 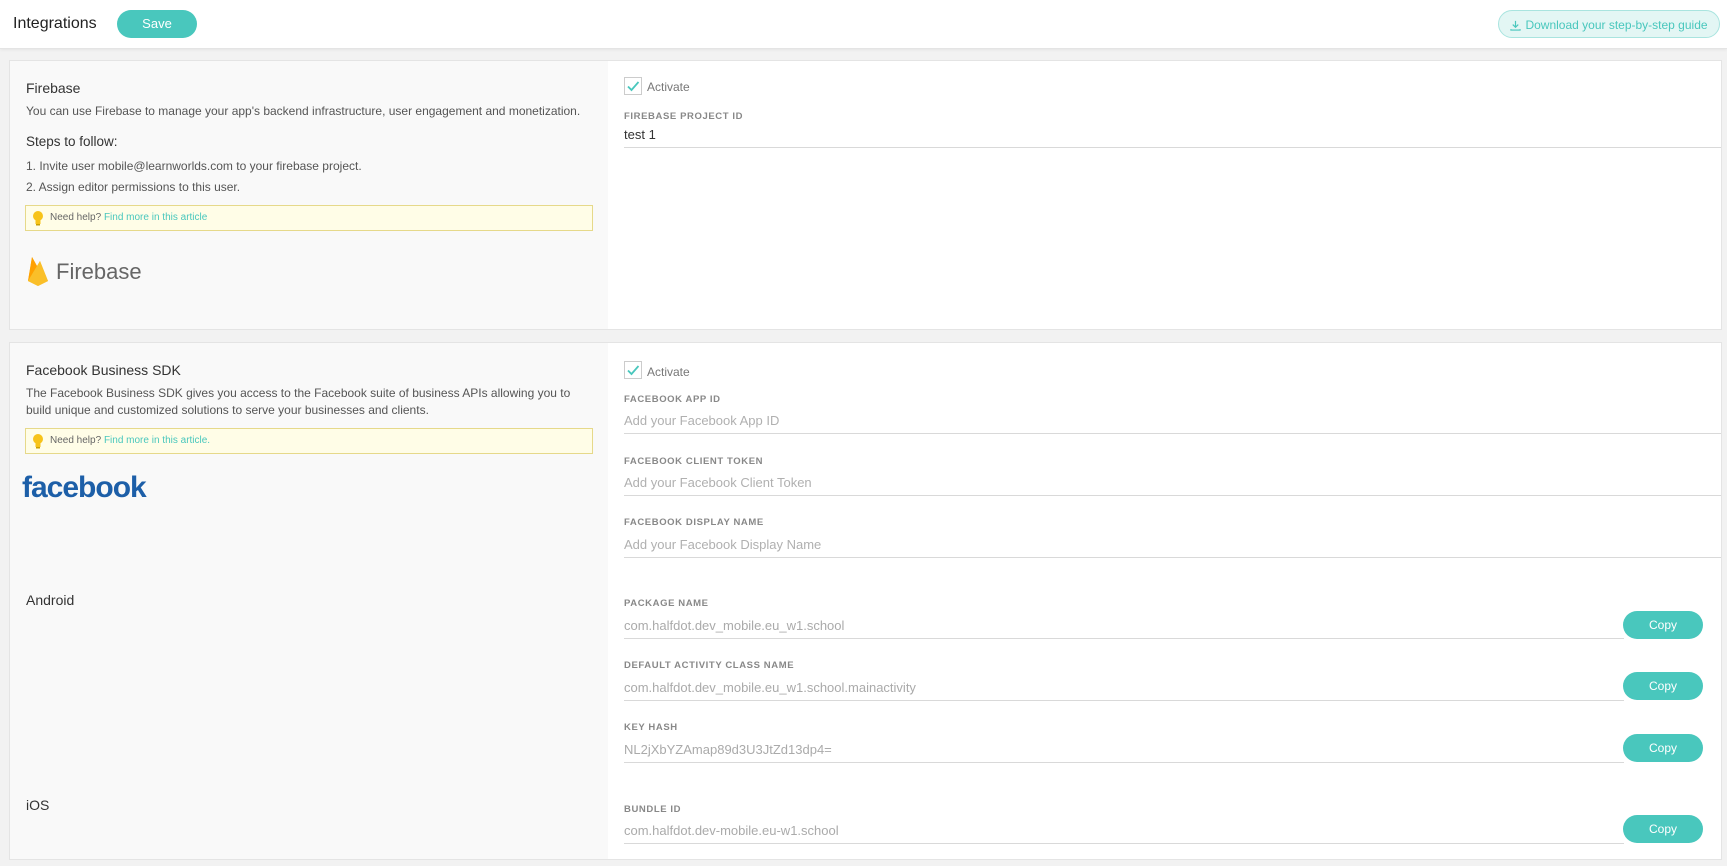 I want to click on firebase-help-prefix: Need help?, so click(x=76, y=217).